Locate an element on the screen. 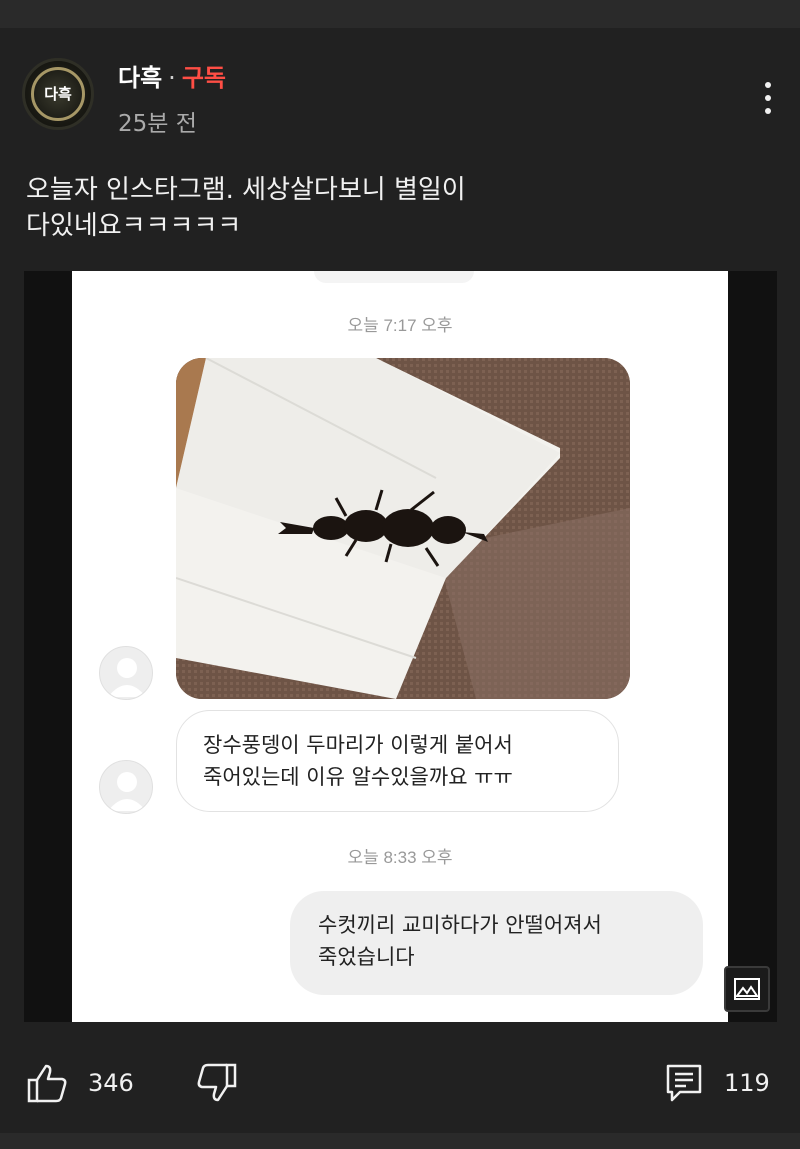  channel-avatar: 다흑 is located at coordinates (58, 94).